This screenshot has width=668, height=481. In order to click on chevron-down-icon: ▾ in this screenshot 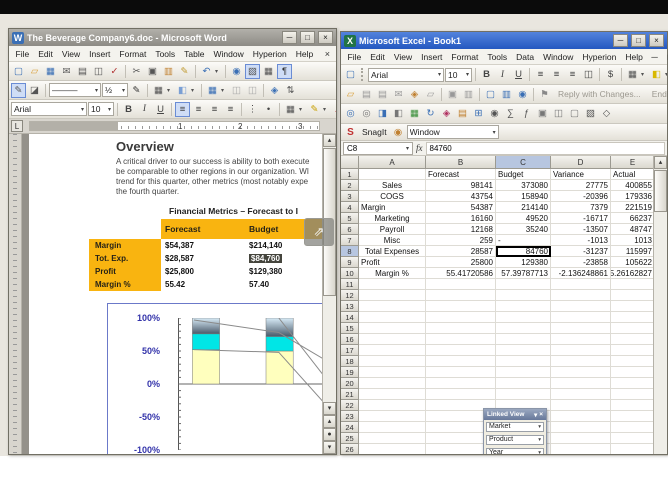, I will do `click(535, 415)`.